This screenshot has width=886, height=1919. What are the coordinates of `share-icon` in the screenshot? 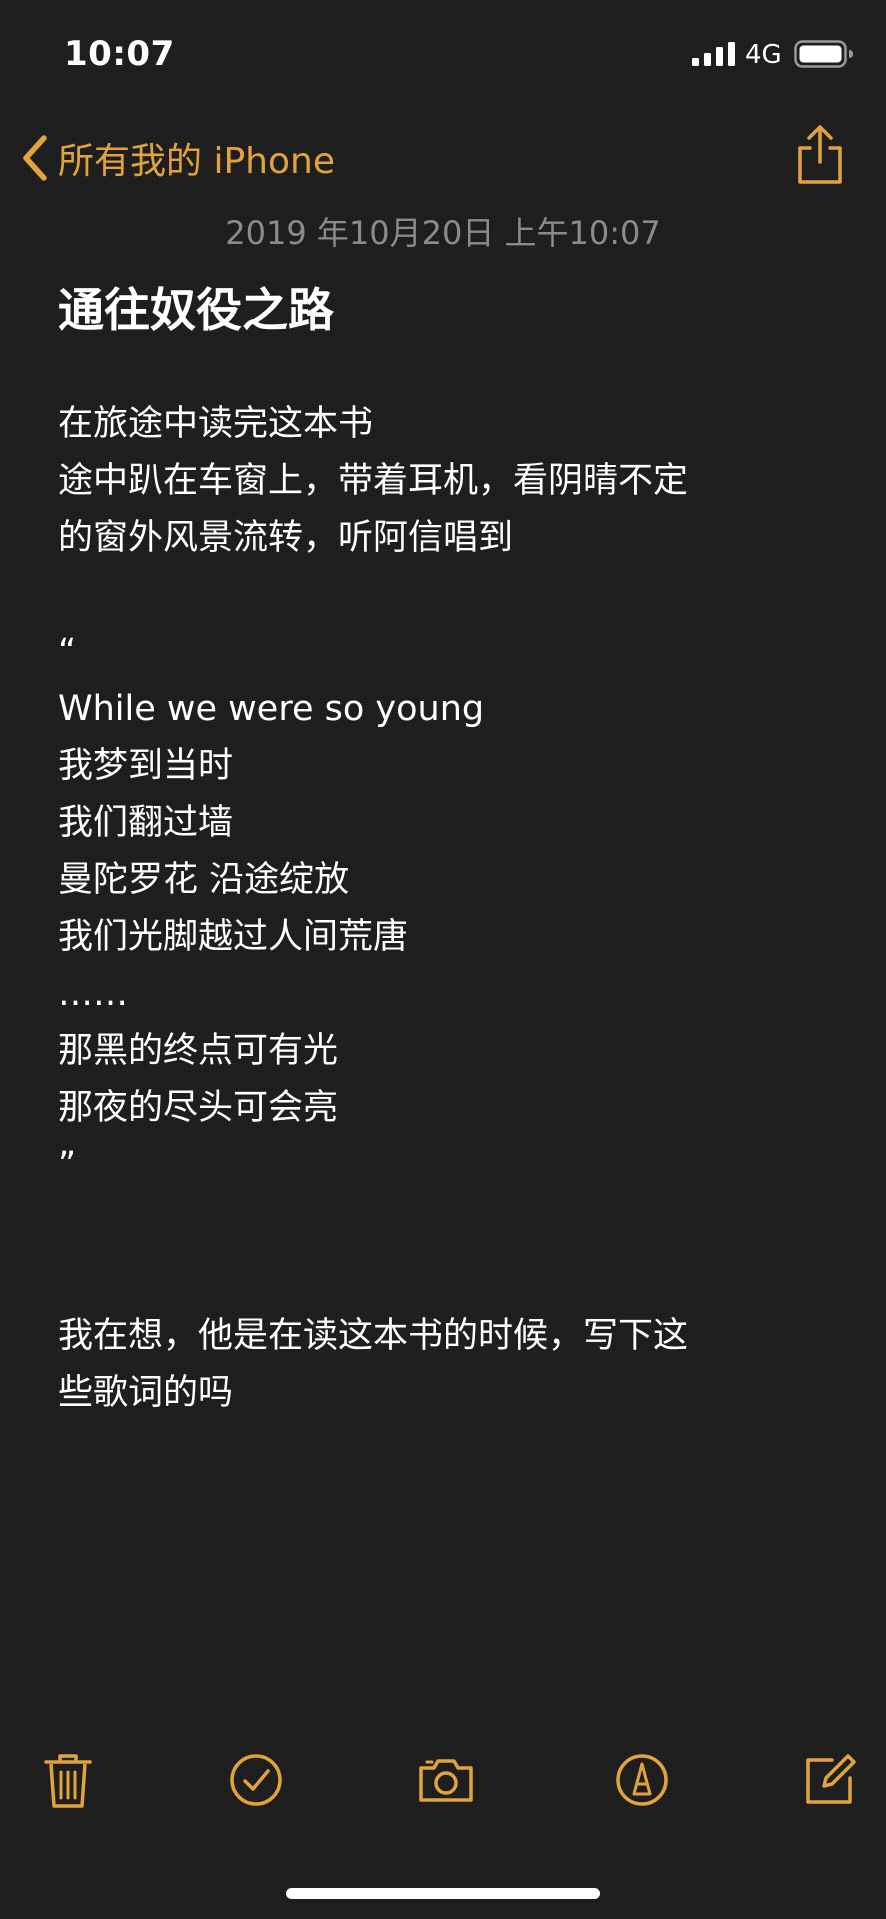 It's located at (820, 155).